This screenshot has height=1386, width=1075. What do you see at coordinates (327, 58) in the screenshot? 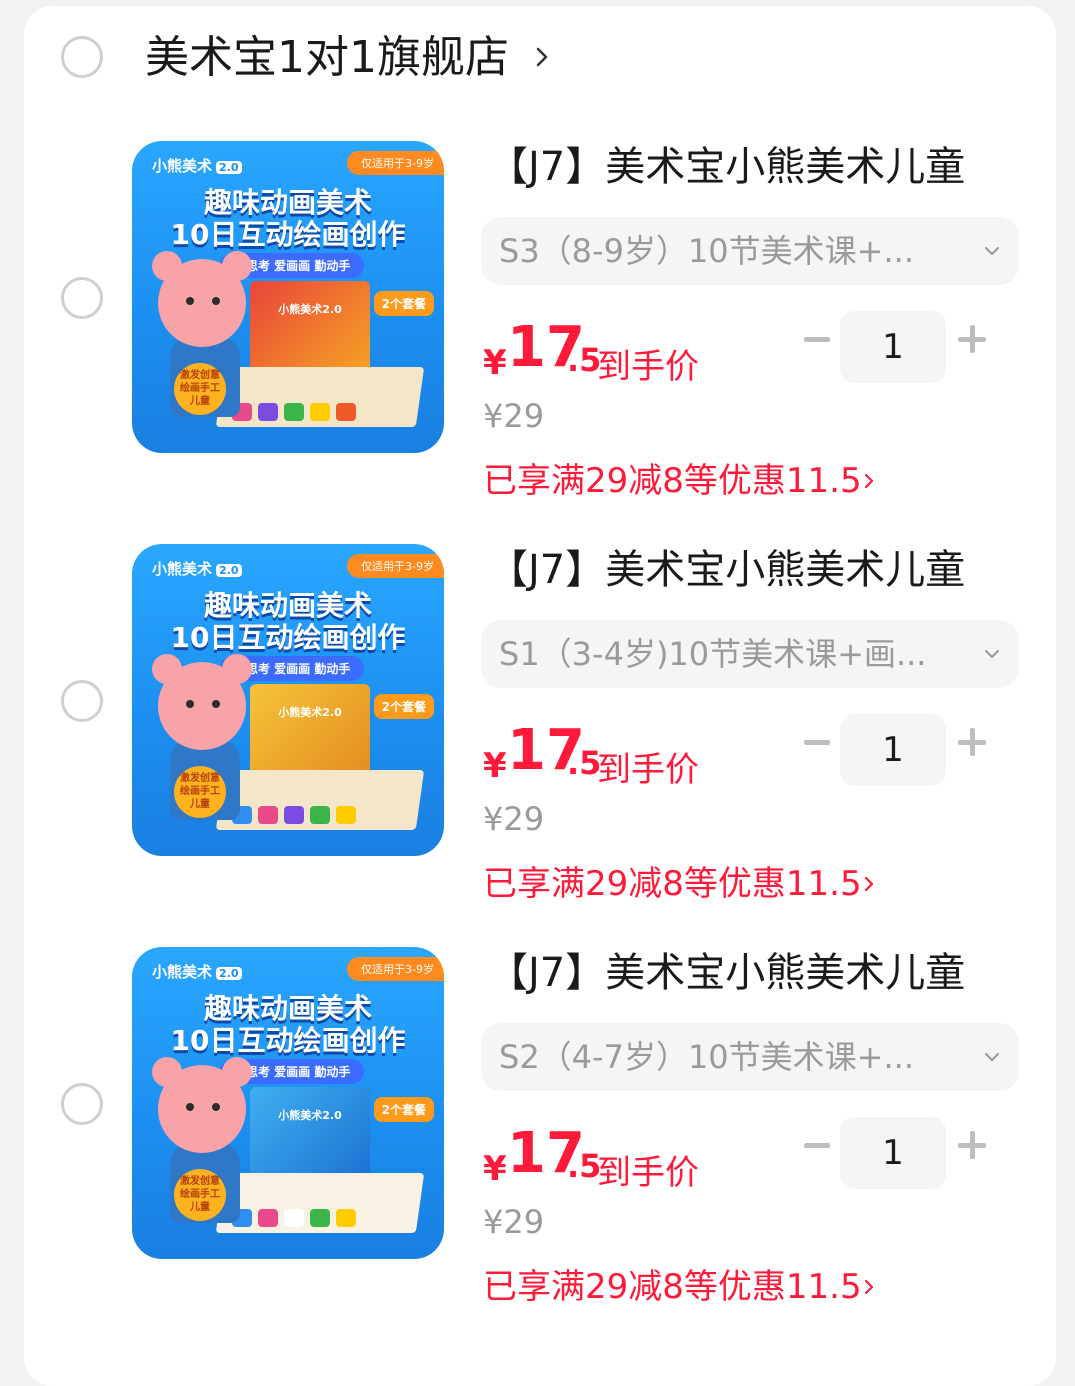
I see `shop-name: 美术宝1对1旗舰店` at bounding box center [327, 58].